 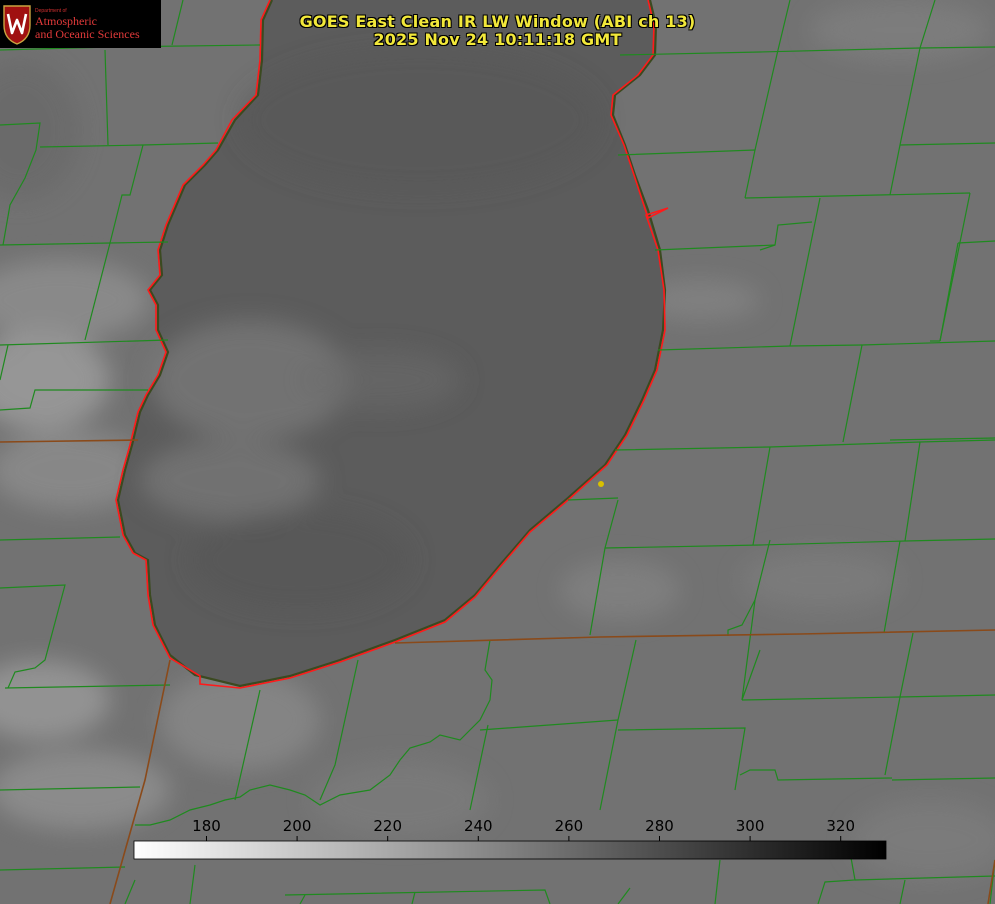 What do you see at coordinates (478, 826) in the screenshot?
I see `colorbar-tick-label: 240` at bounding box center [478, 826].